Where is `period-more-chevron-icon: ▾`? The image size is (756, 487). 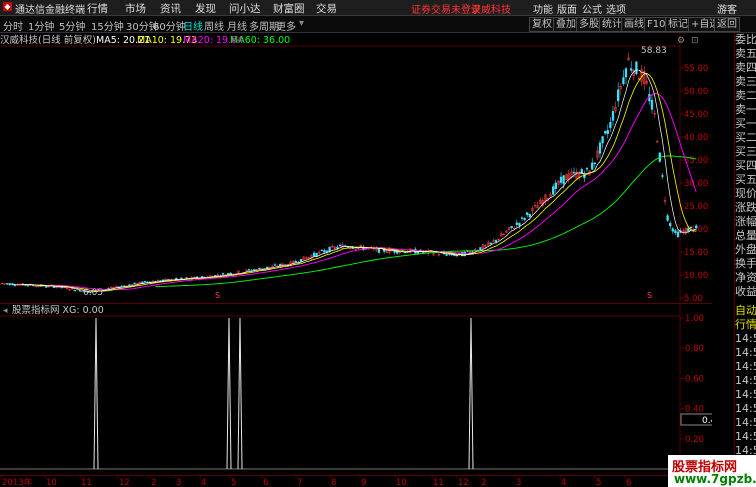 period-more-chevron-icon: ▾ is located at coordinates (301, 23).